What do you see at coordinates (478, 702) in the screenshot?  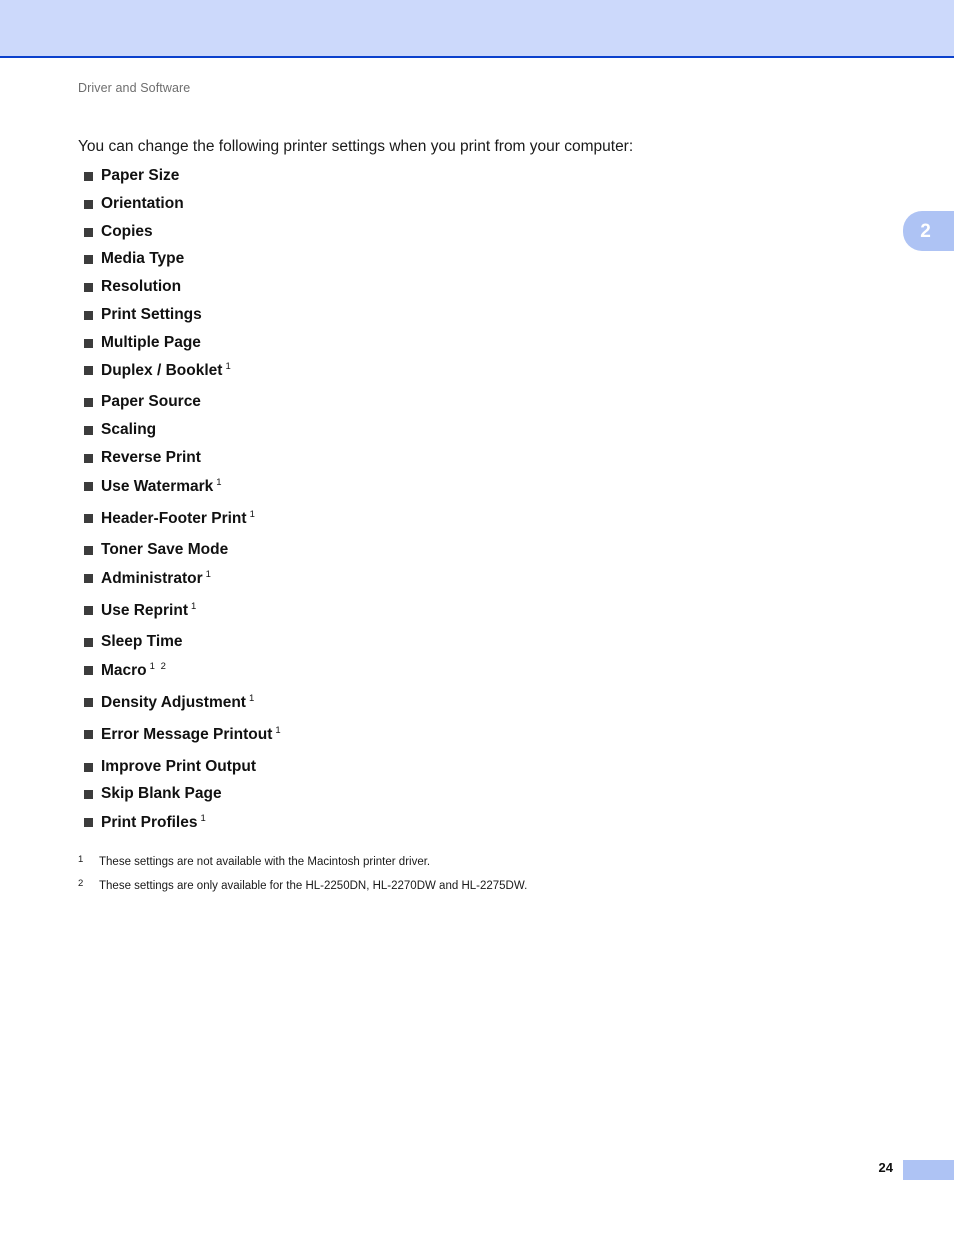 I see `setting-list-item: Density Adjustment 1` at bounding box center [478, 702].